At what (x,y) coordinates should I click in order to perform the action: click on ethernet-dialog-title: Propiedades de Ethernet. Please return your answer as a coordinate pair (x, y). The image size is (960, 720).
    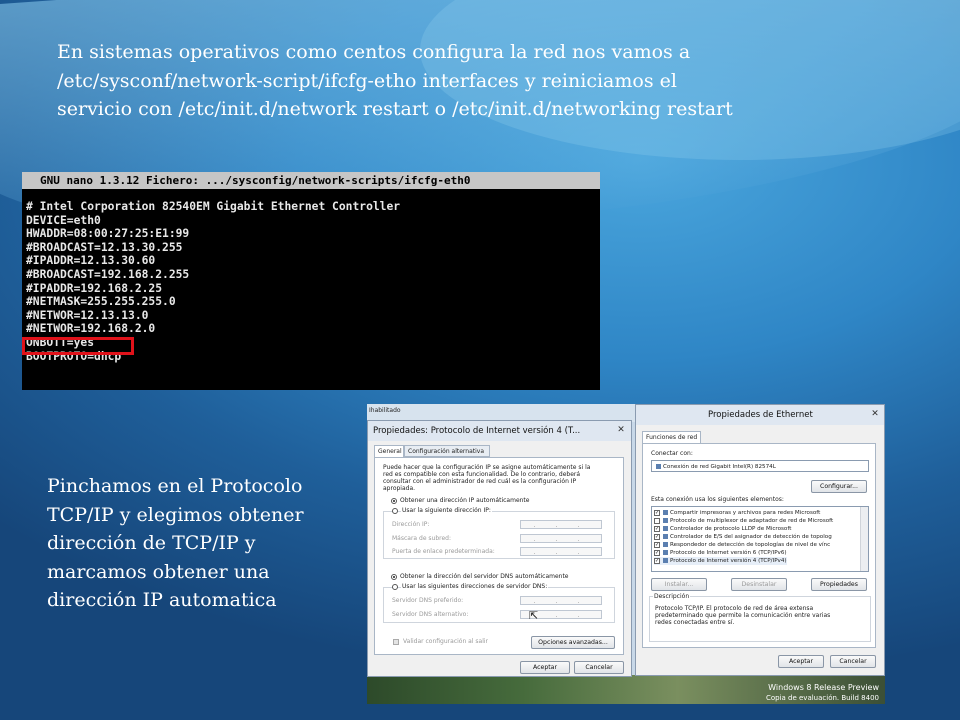
    Looking at the image, I should click on (760, 415).